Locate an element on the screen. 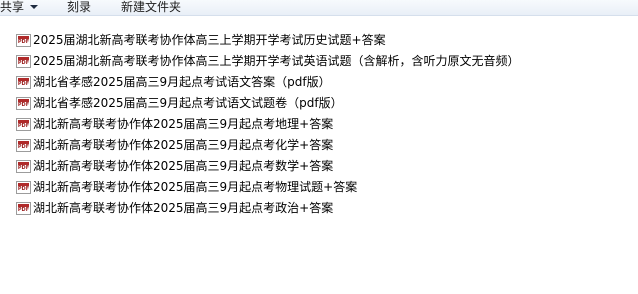 This screenshot has height=294, width=638. share-label: 共享 is located at coordinates (12, 7).